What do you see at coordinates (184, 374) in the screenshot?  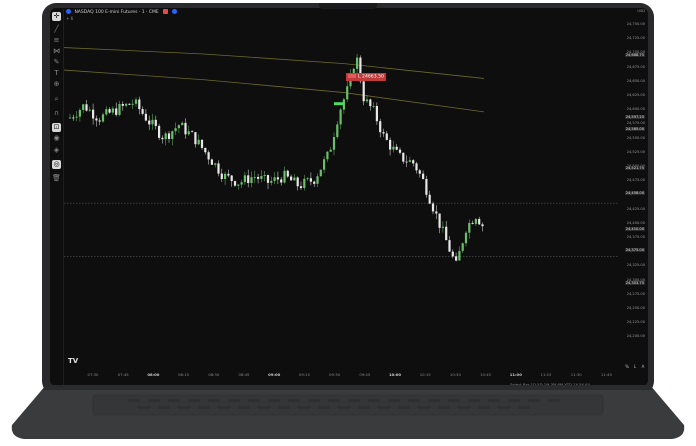 I see `time-tick-label: 08:15` at bounding box center [184, 374].